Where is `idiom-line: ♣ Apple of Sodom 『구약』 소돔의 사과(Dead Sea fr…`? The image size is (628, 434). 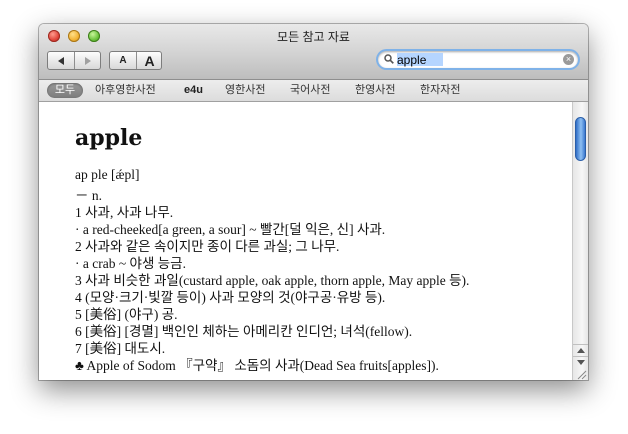
idiom-line: ♣ Apple of Sodom 『구약』 소돔의 사과(Dead Sea fr… is located at coordinates (257, 365).